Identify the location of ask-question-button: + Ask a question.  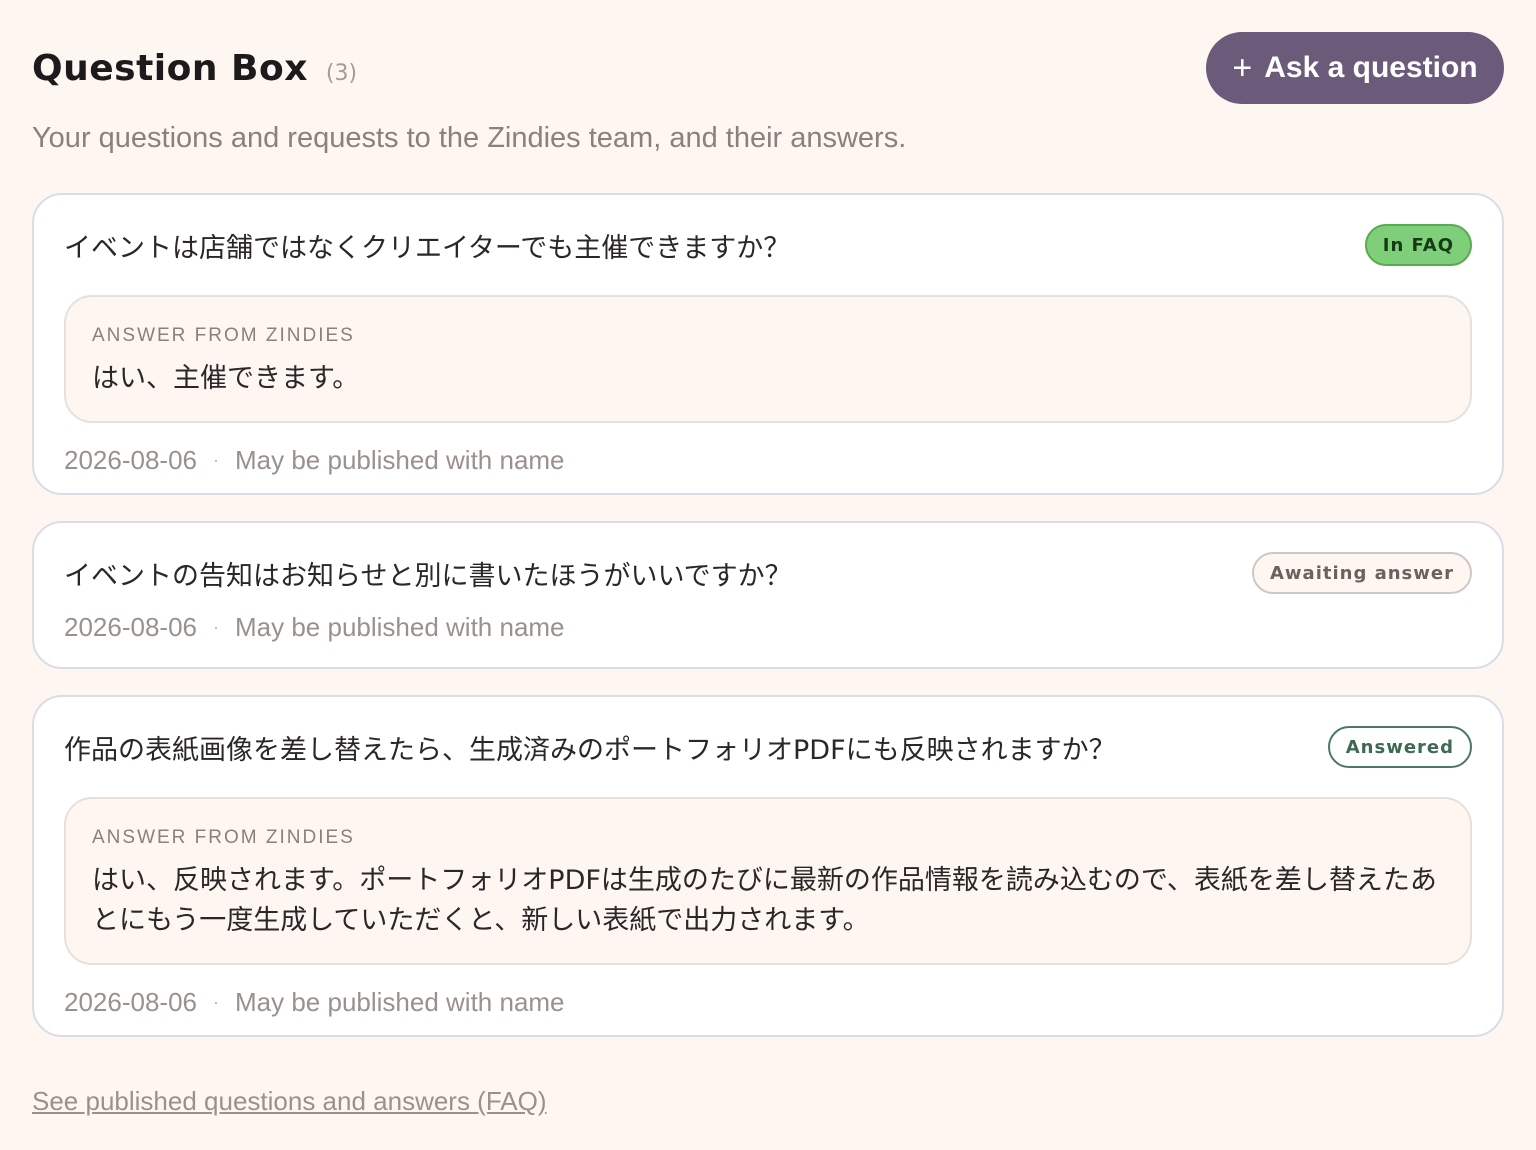
(1355, 68).